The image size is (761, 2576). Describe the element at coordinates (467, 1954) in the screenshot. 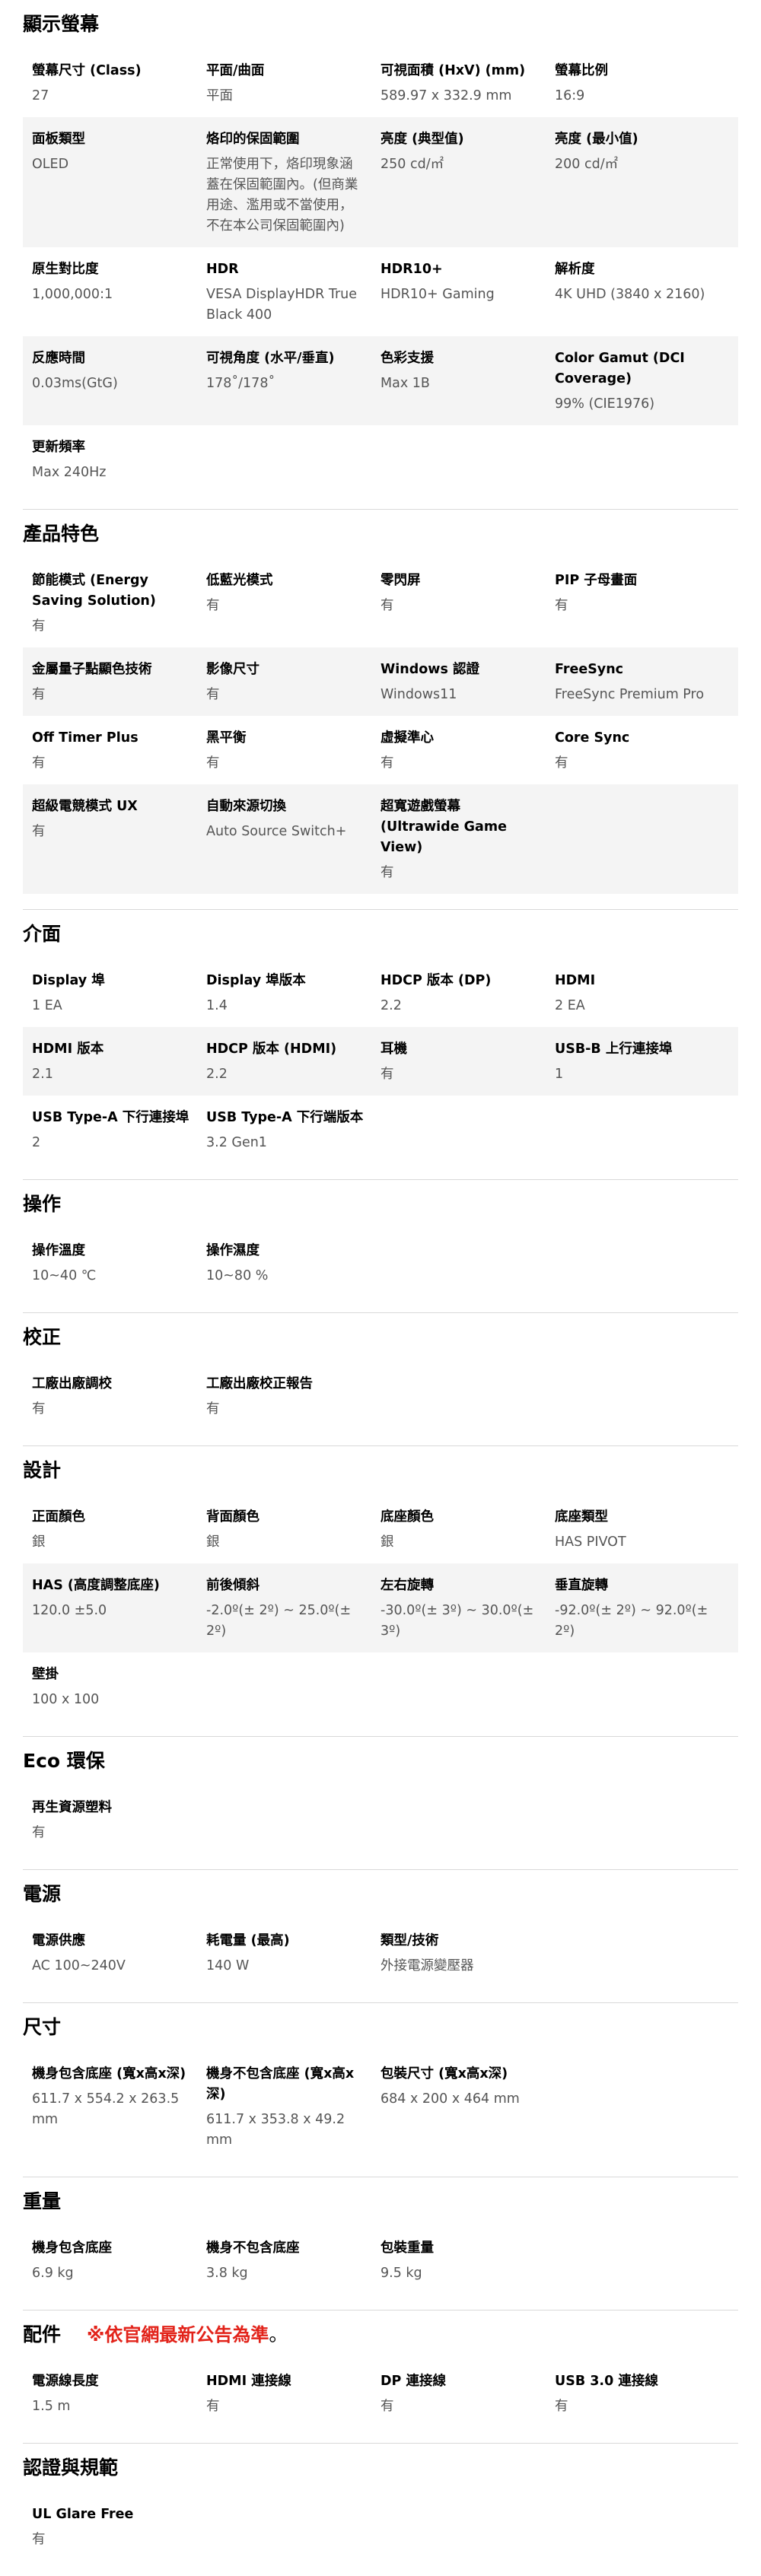

I see `spec-item: 類型/技術 外接電源變壓器` at that location.